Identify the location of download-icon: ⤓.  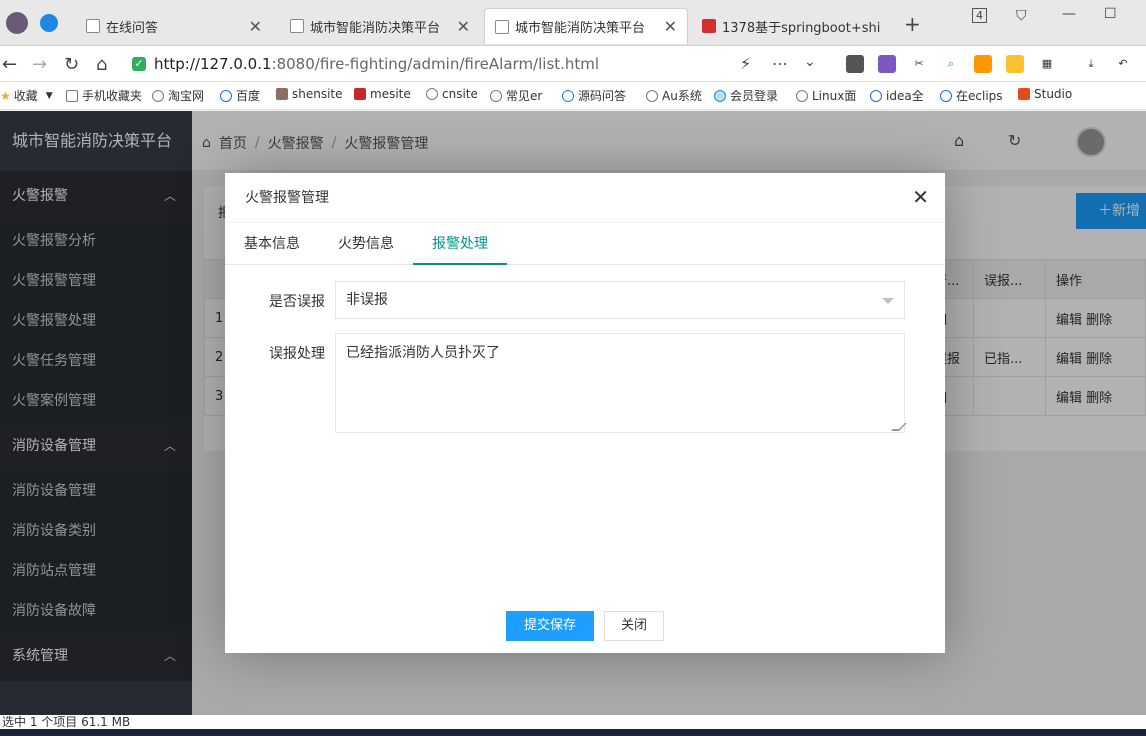
(1091, 64).